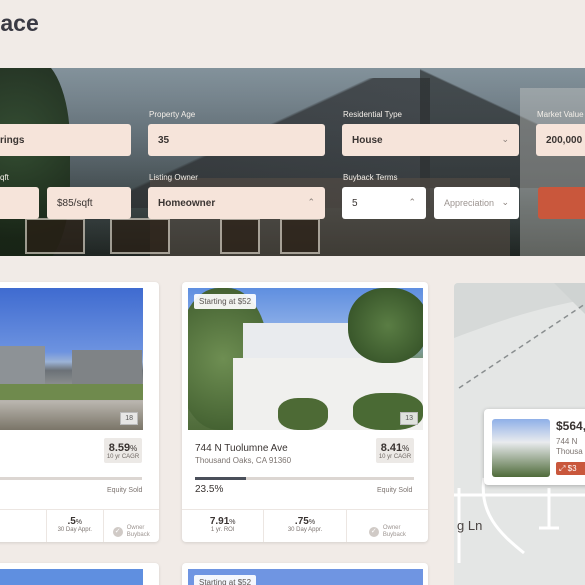 The image size is (585, 585). Describe the element at coordinates (305, 359) in the screenshot. I see `listing-photo: Starting at $52 13` at that location.